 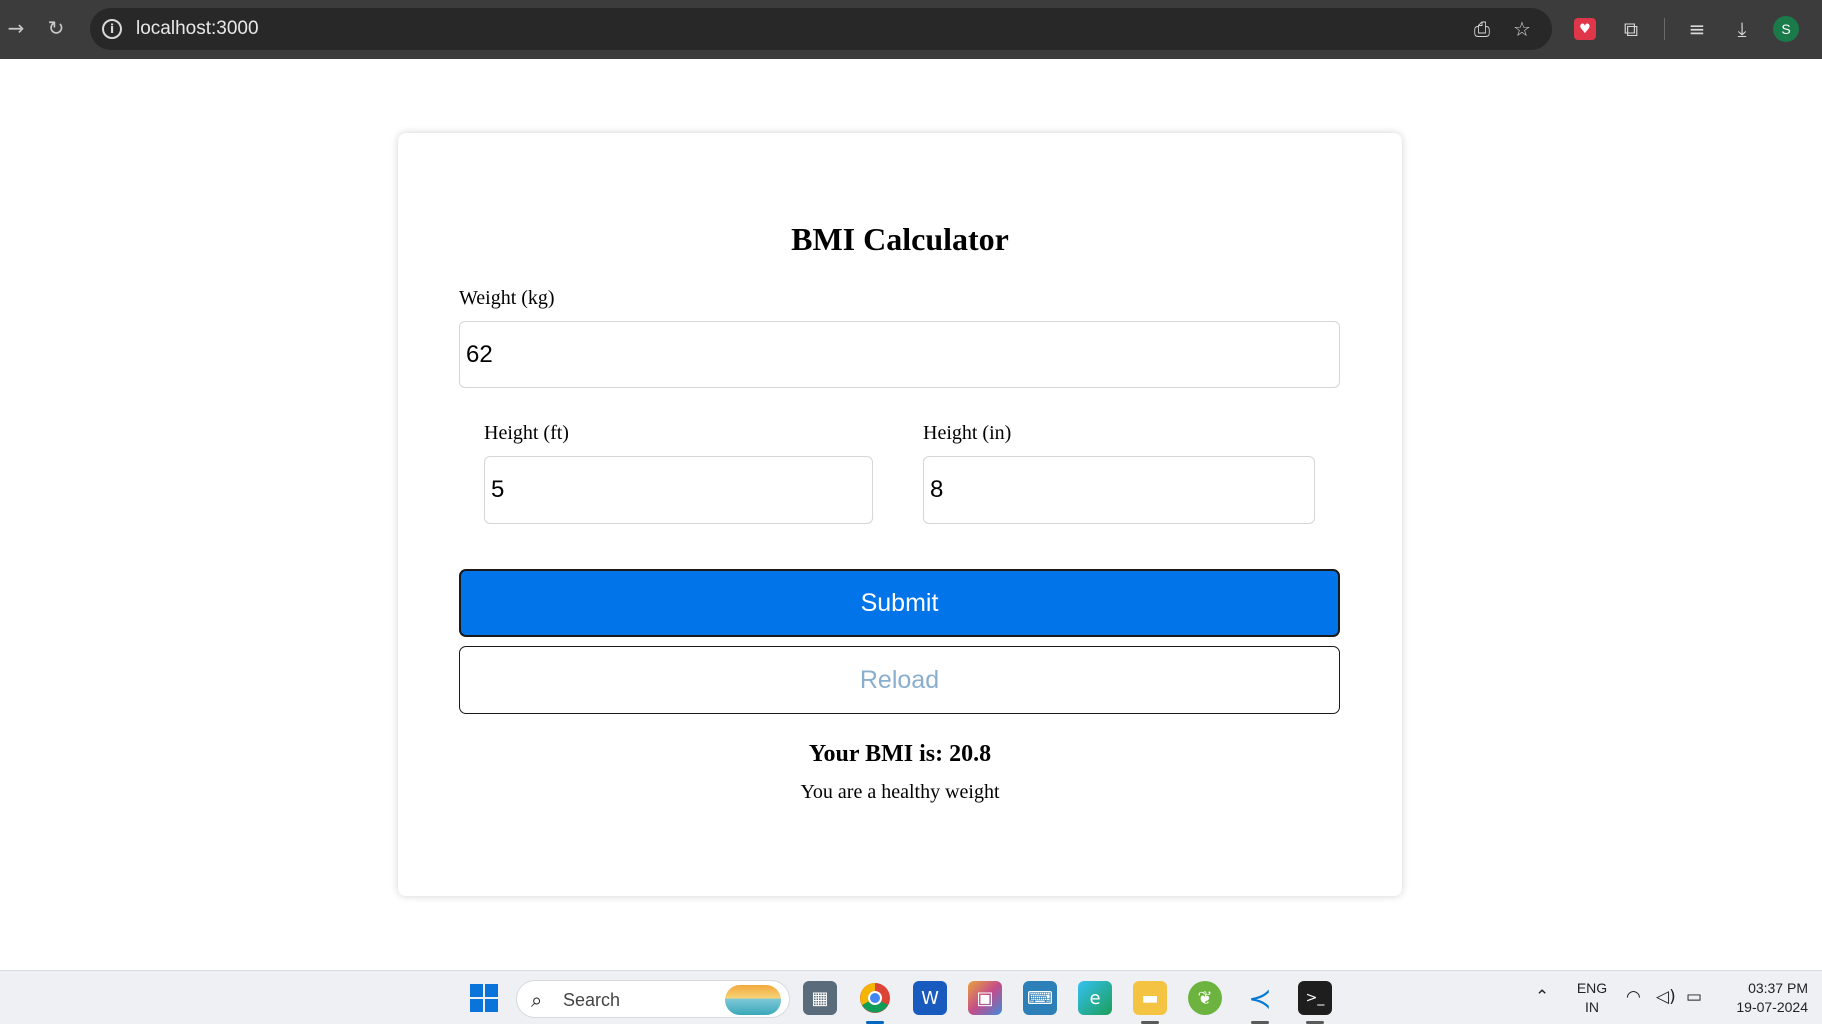 I want to click on chevron-up-icon: ⌃, so click(x=1542, y=997).